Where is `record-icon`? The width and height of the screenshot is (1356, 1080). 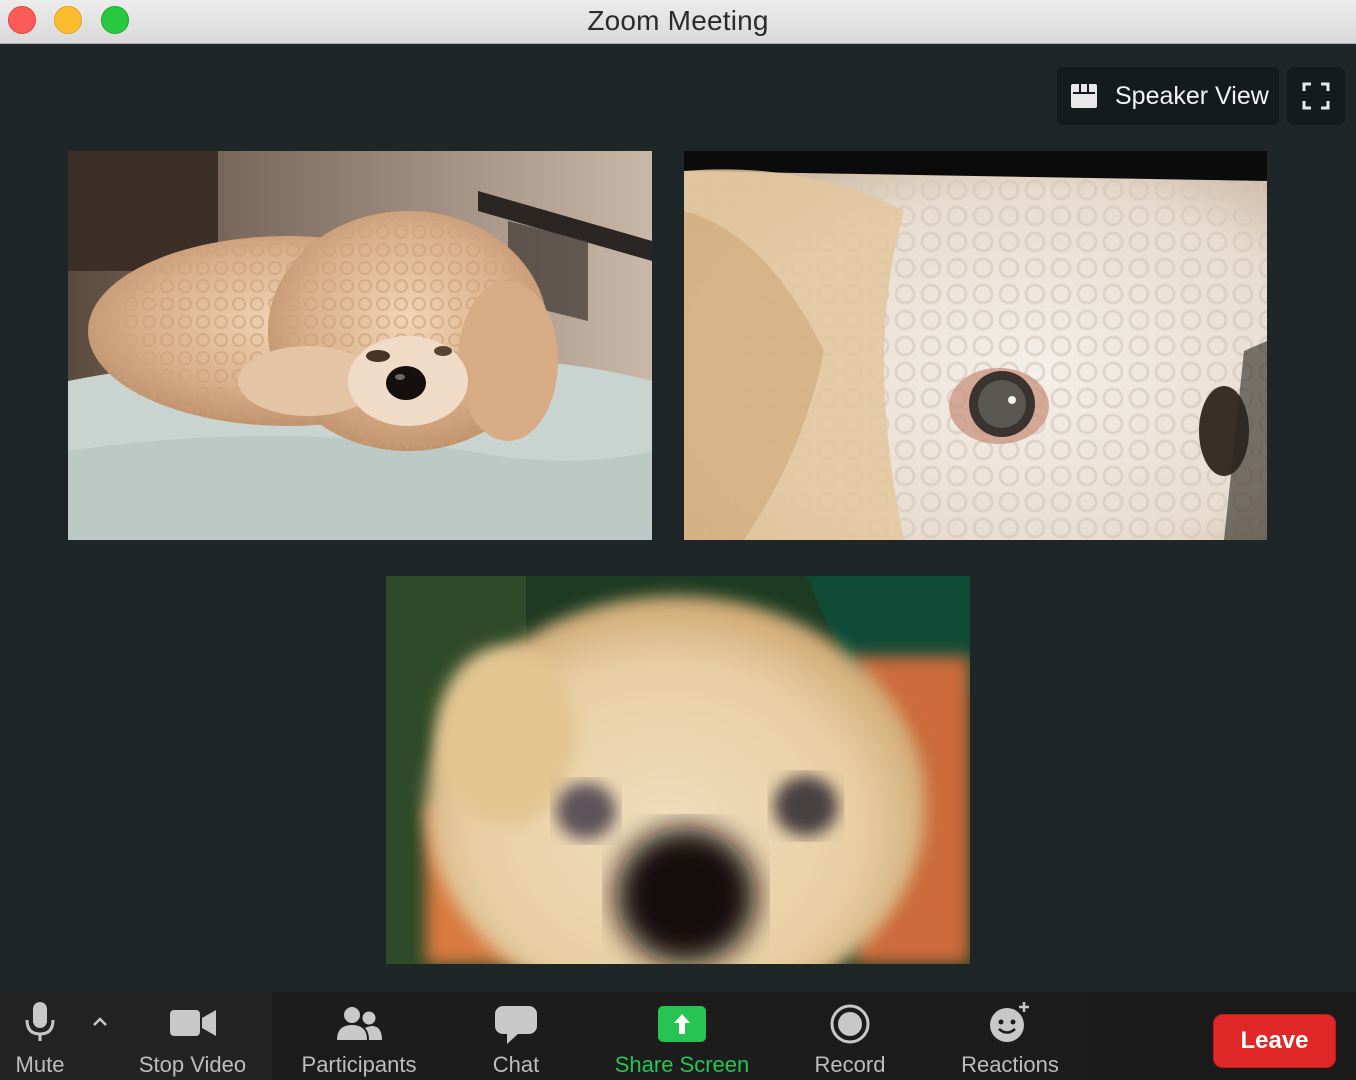 record-icon is located at coordinates (850, 1026).